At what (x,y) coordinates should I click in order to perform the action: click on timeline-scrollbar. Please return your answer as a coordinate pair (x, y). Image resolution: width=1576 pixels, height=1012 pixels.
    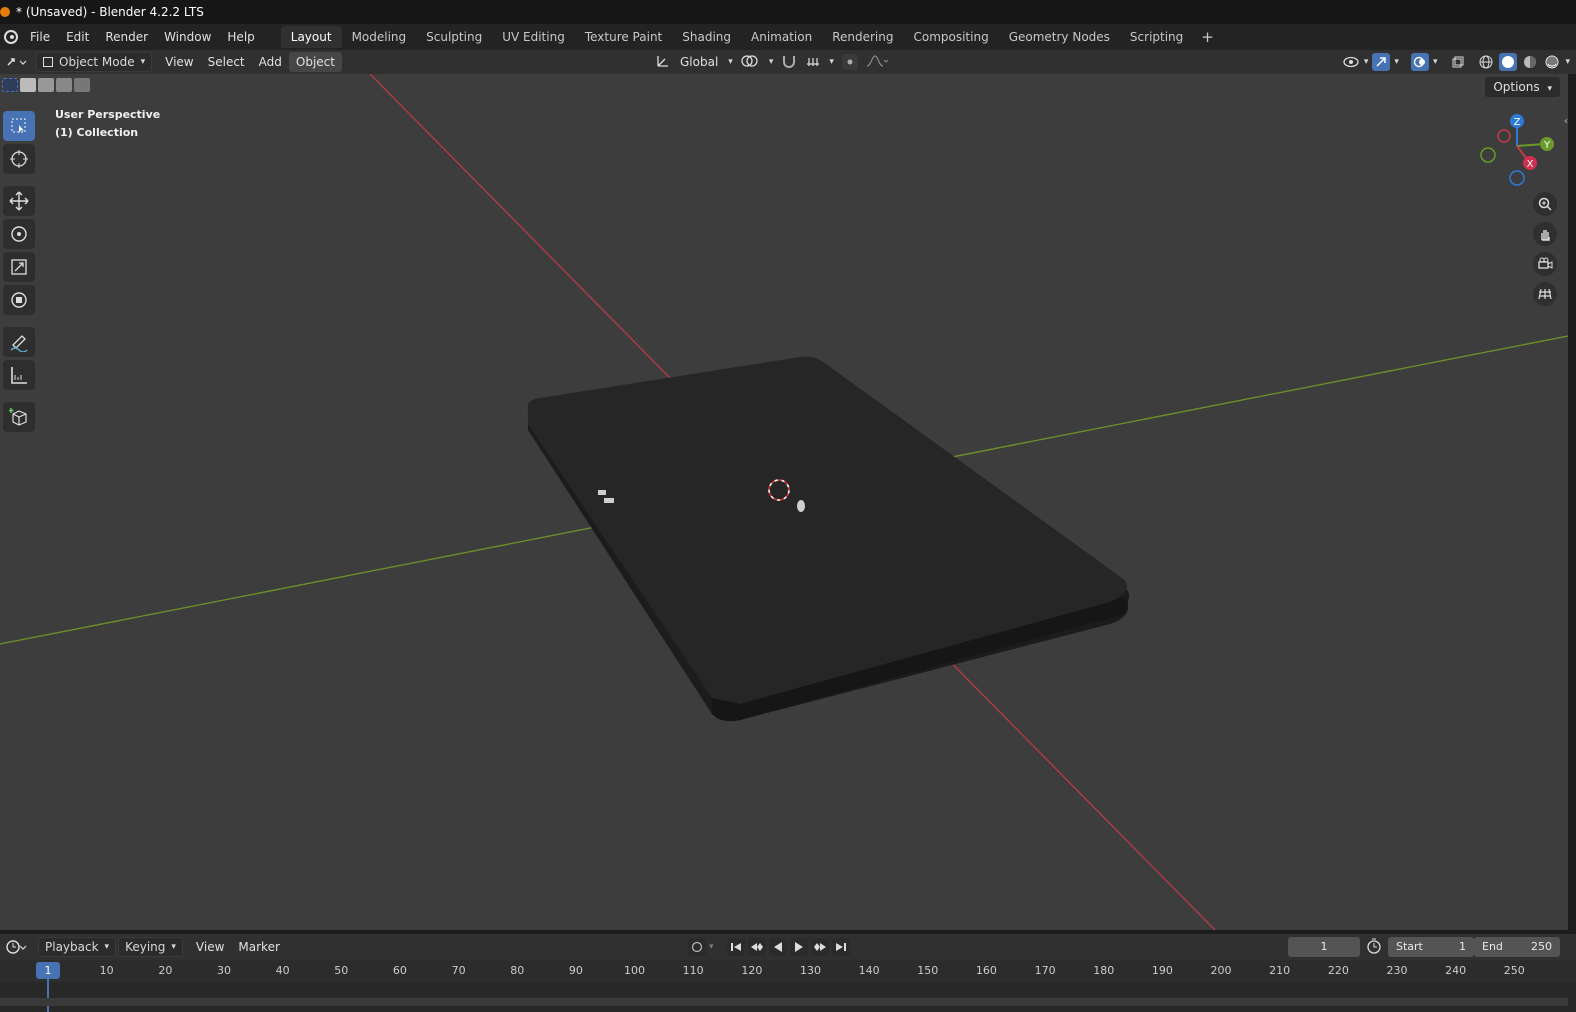
    Looking at the image, I should click on (784, 1002).